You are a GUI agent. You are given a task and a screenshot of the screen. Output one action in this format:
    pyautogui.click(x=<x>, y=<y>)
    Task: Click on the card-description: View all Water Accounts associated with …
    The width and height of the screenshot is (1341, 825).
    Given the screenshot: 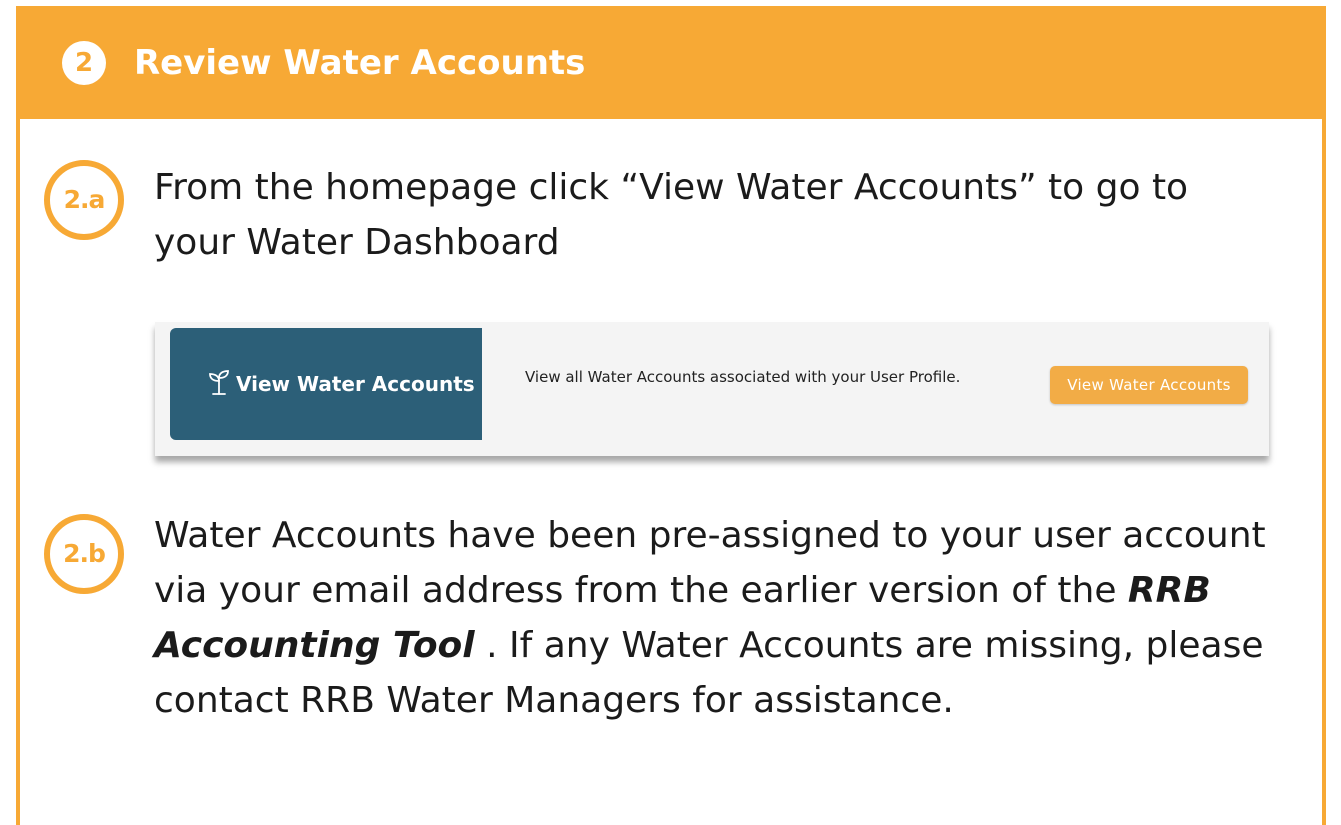 What is the action you would take?
    pyautogui.click(x=743, y=377)
    